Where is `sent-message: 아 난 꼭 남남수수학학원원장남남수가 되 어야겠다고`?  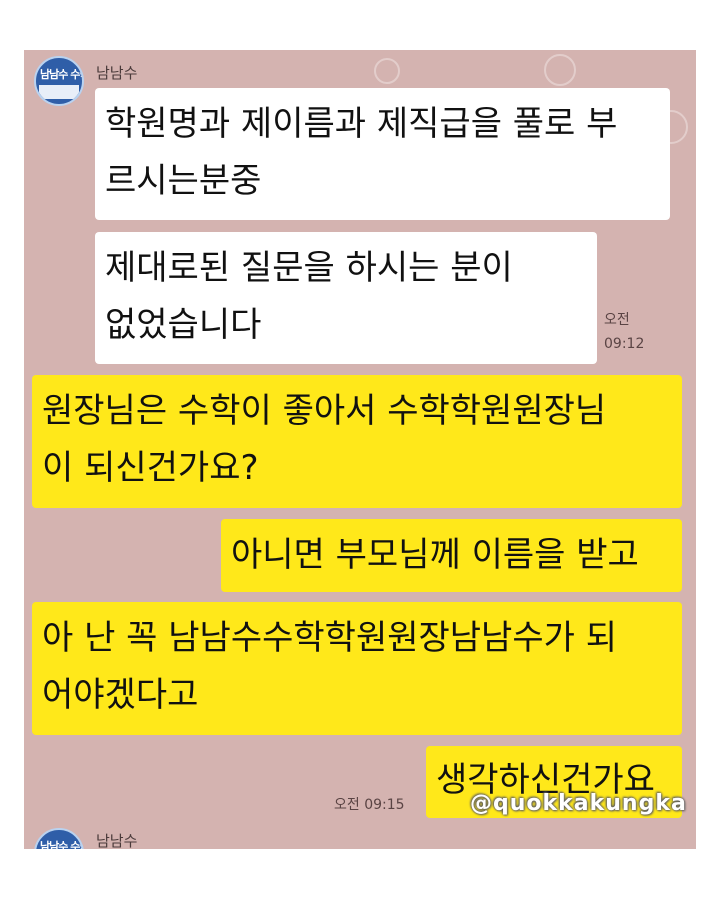 sent-message: 아 난 꼭 남남수수학학원원장남남수가 되 어야겠다고 is located at coordinates (357, 668).